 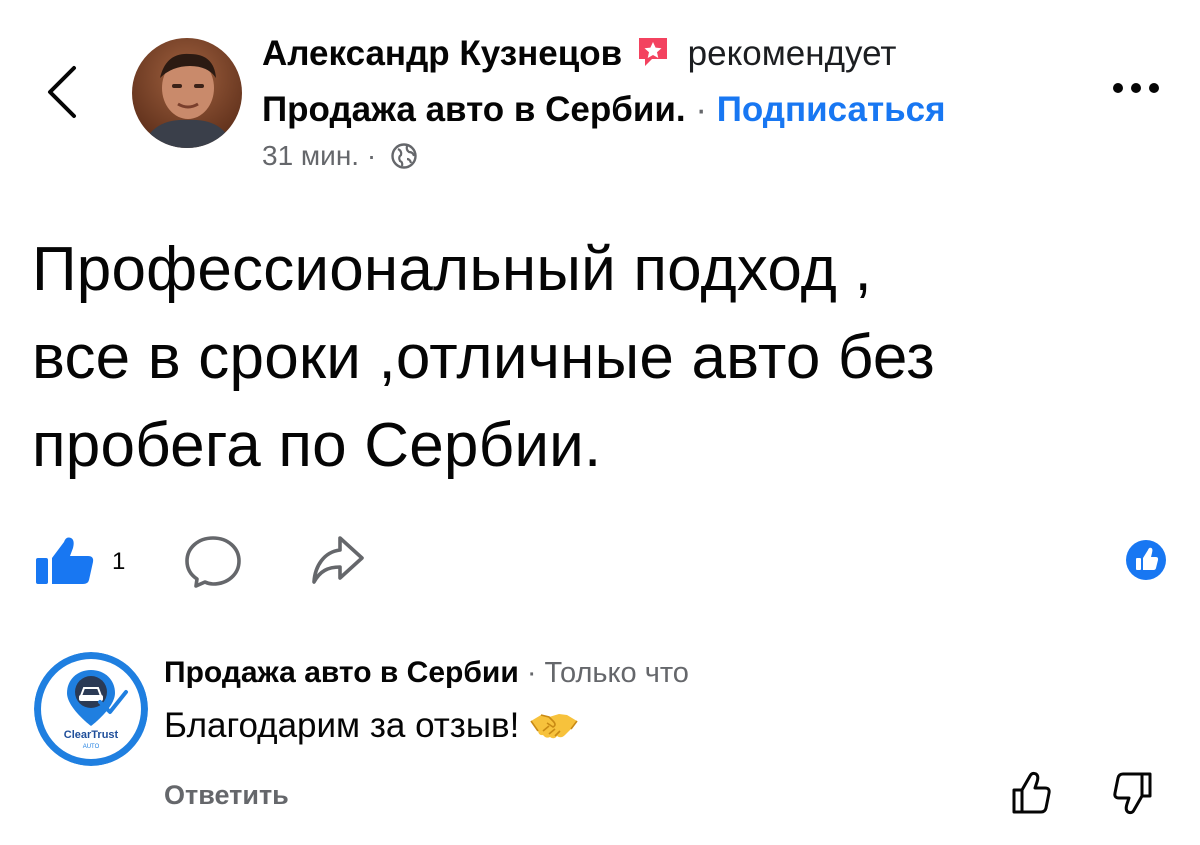 I want to click on more-options-button, so click(x=1136, y=88).